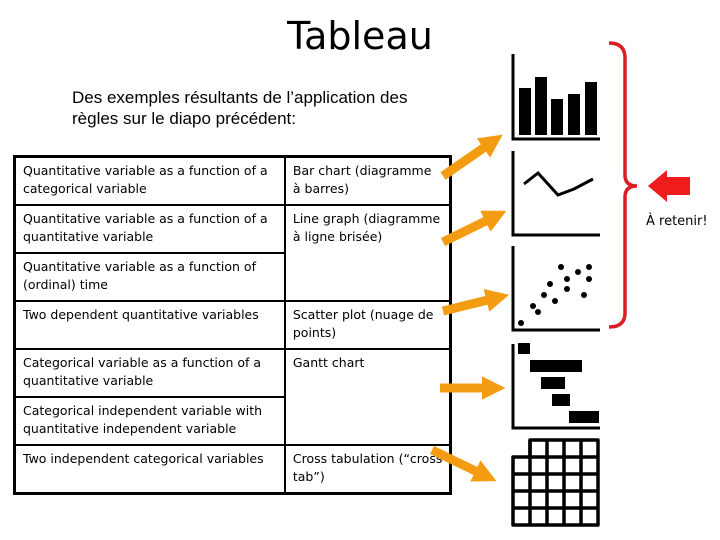 This screenshot has width=720, height=540. Describe the element at coordinates (555, 482) in the screenshot. I see `cross-tab-icon` at that location.